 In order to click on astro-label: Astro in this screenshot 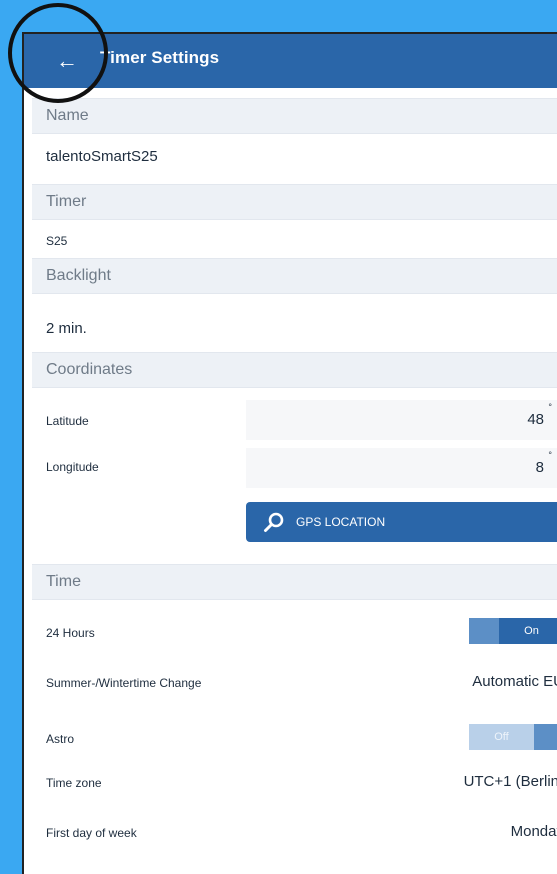, I will do `click(60, 739)`.